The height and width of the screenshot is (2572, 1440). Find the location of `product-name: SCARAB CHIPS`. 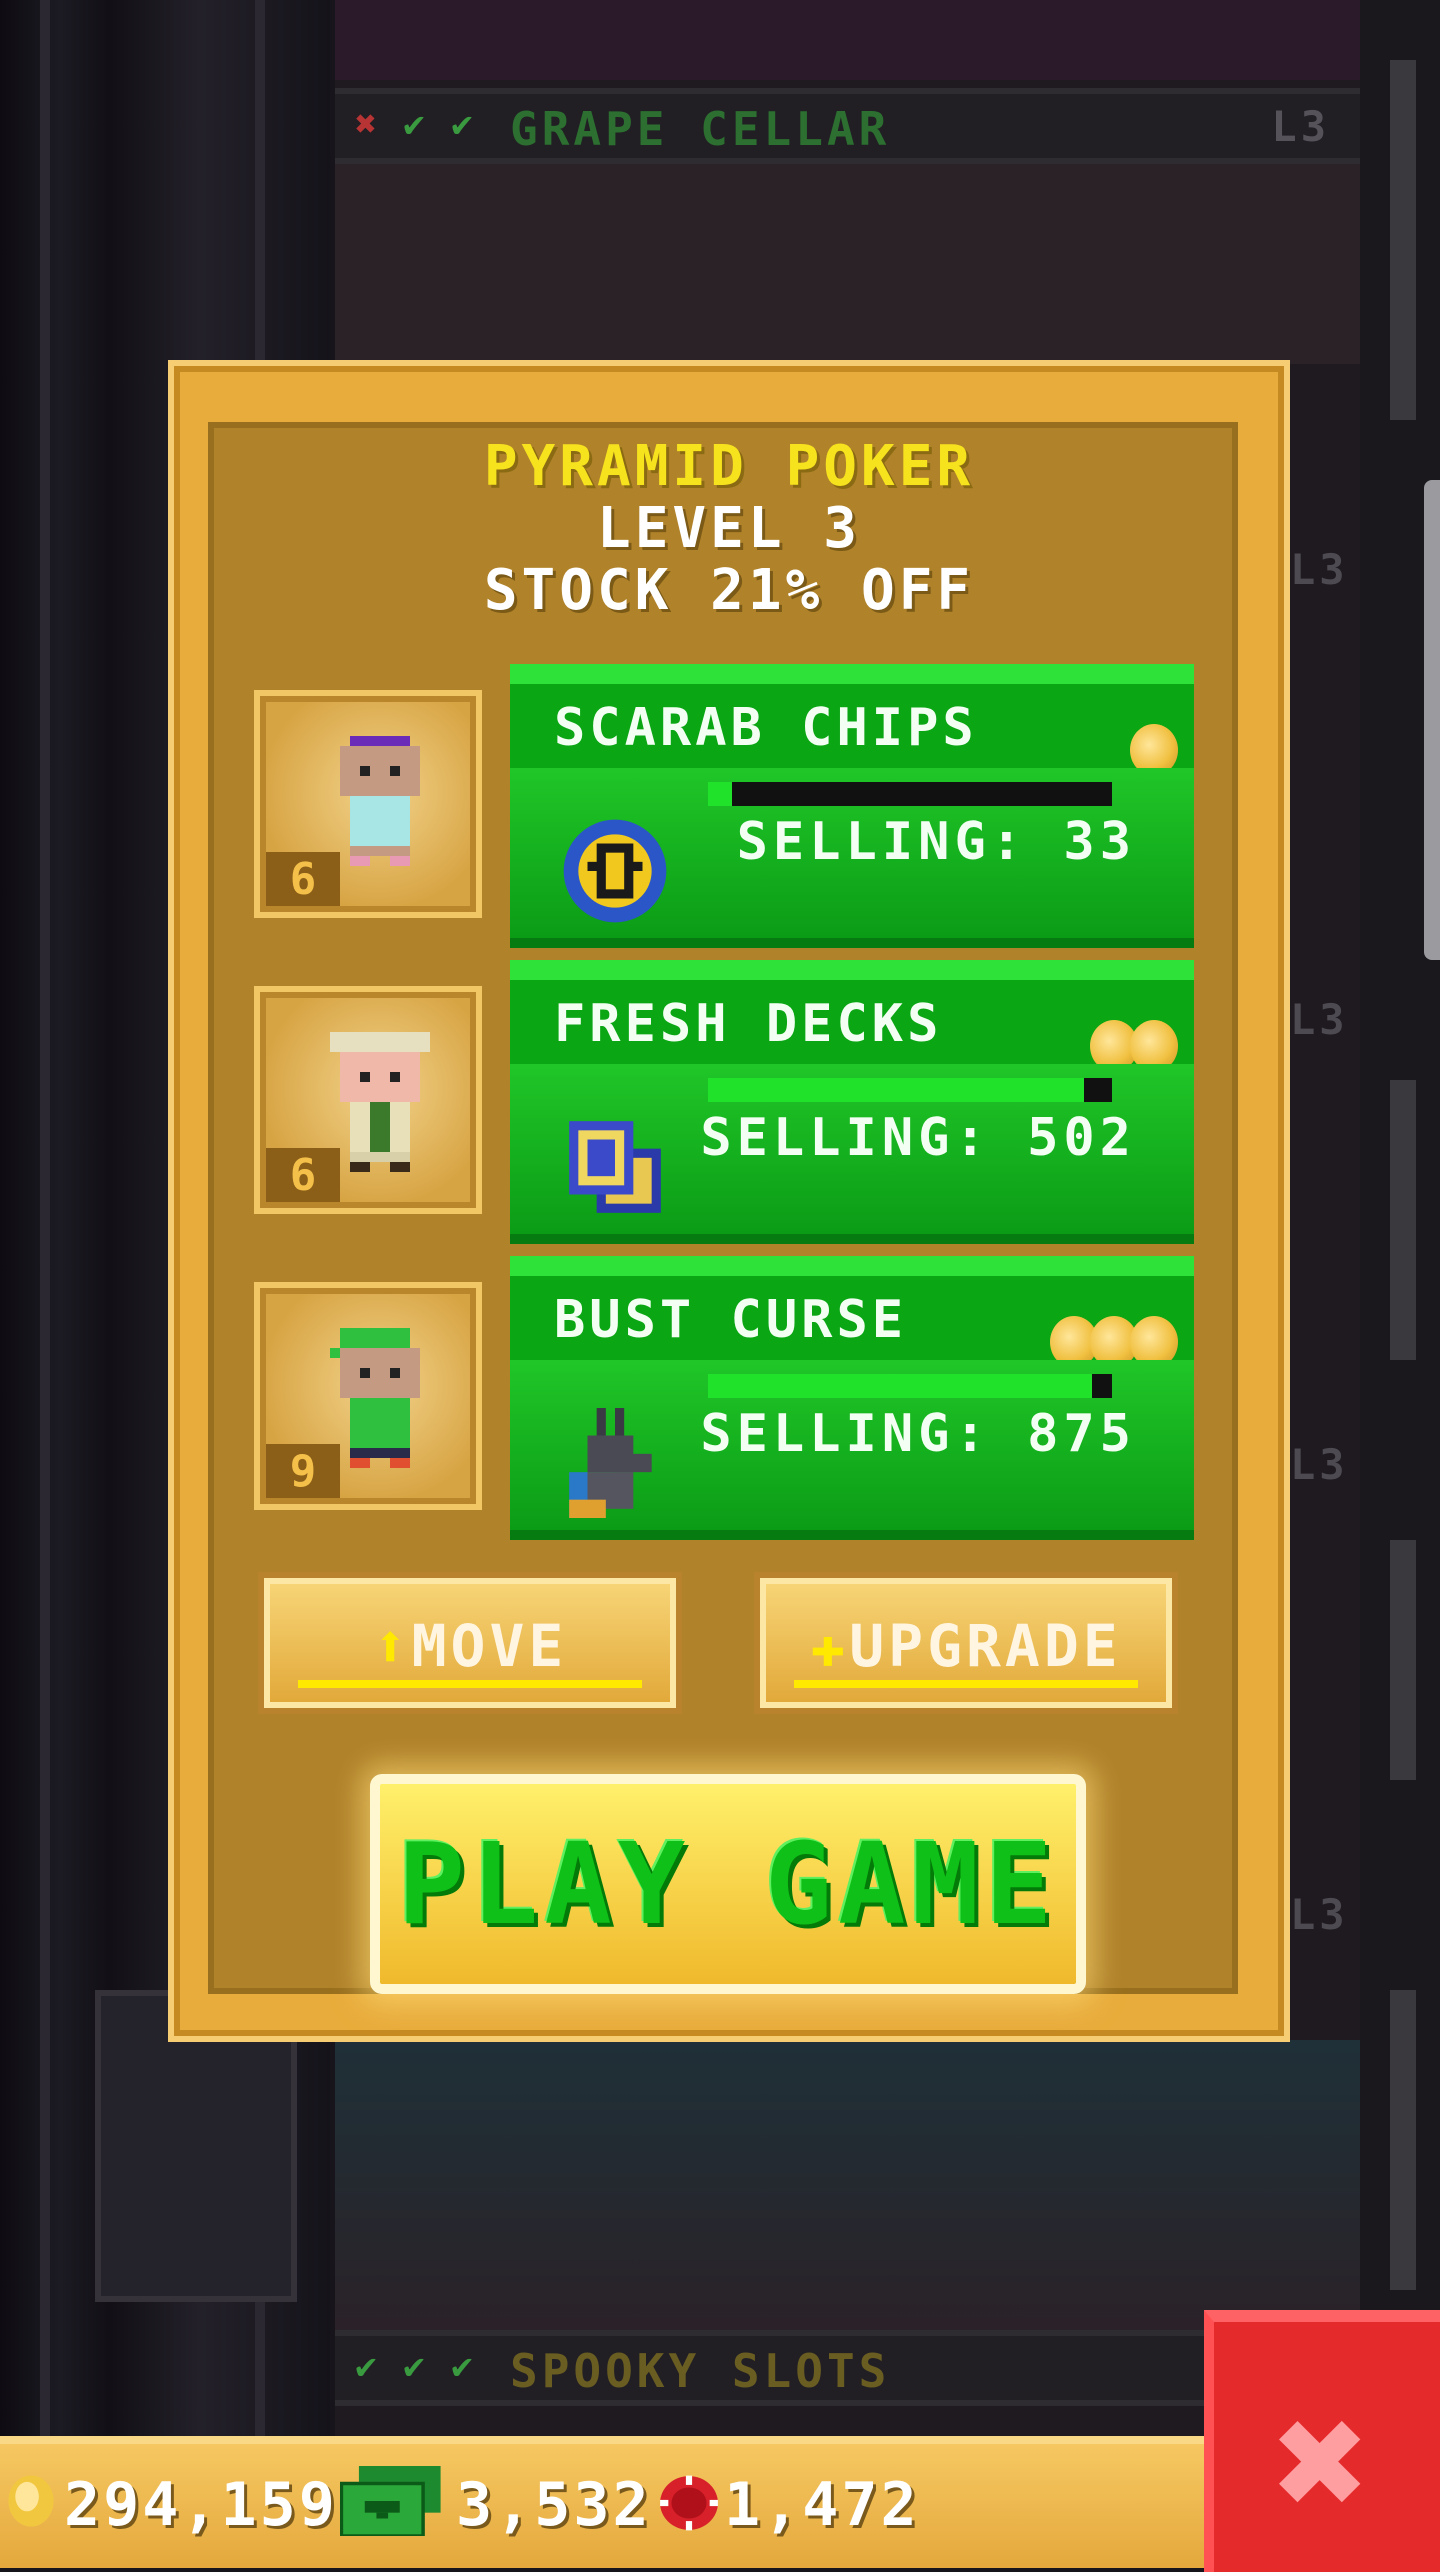

product-name: SCARAB CHIPS is located at coordinates (766, 728).